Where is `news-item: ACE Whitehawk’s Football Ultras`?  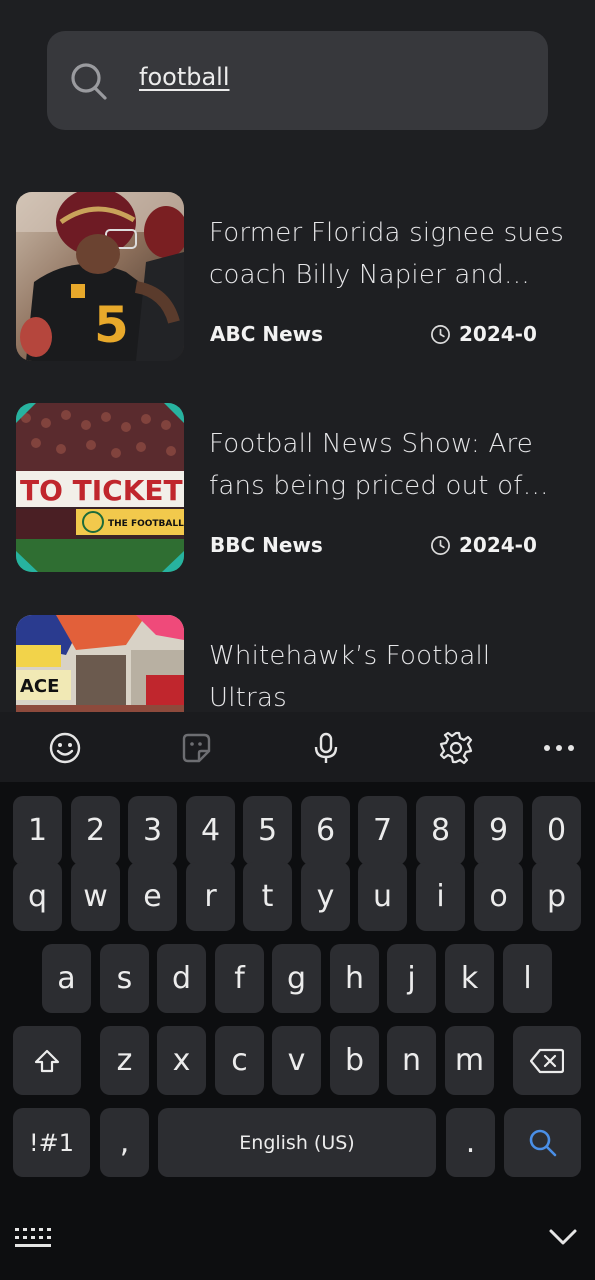
news-item: ACE Whitehawk’s Football Ultras is located at coordinates (297, 663).